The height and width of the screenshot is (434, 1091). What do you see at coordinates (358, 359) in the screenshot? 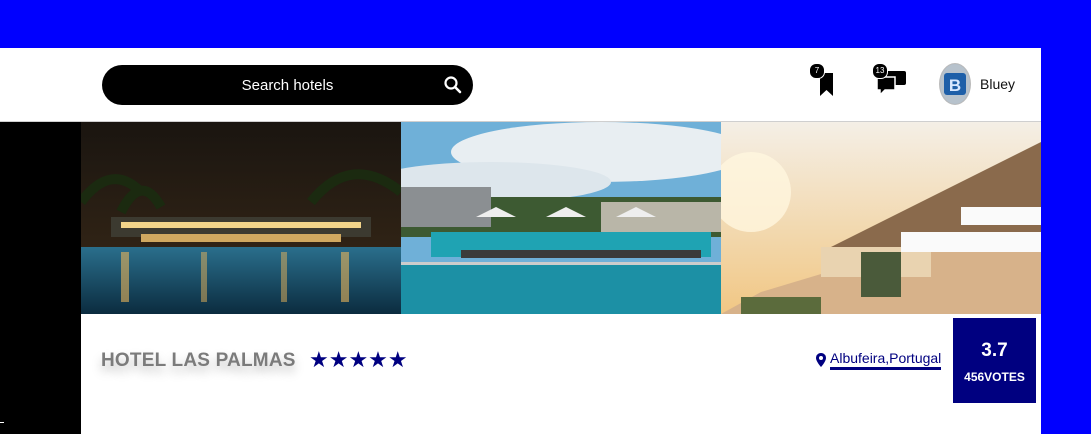
I see `star-rating: ★★★★★` at bounding box center [358, 359].